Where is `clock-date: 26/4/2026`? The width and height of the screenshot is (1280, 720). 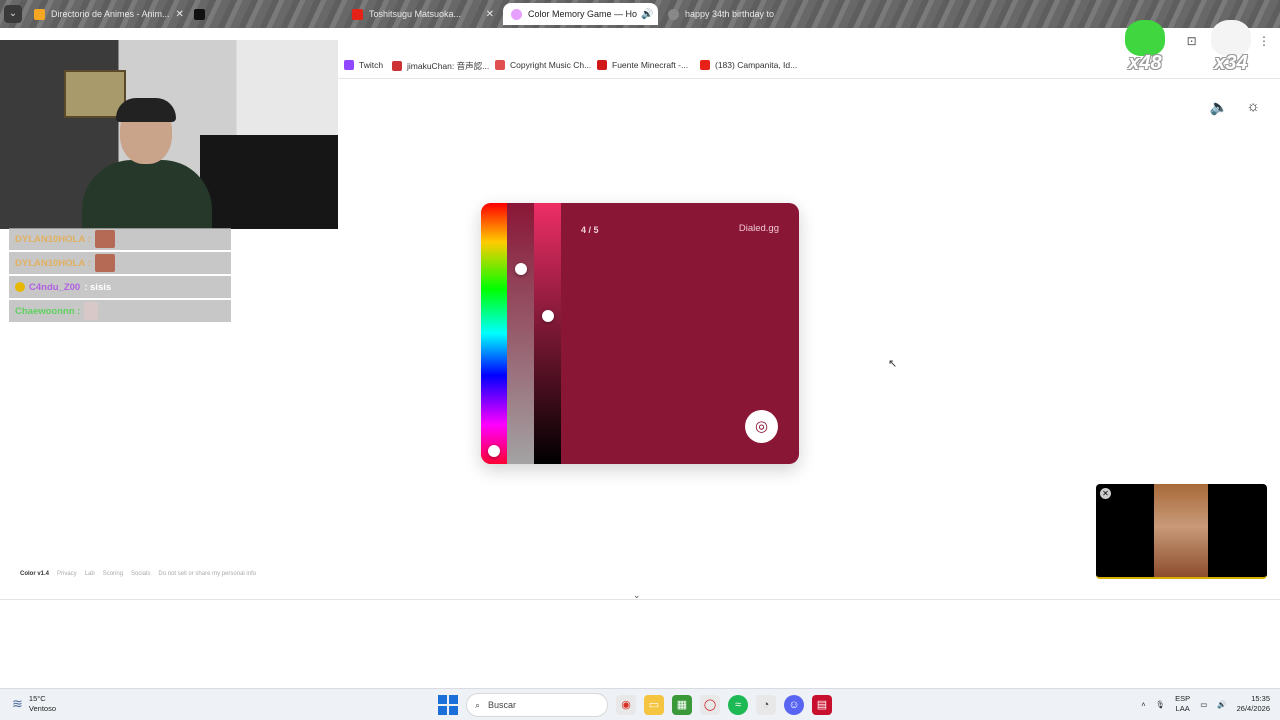
clock-date: 26/4/2026 is located at coordinates (1253, 708).